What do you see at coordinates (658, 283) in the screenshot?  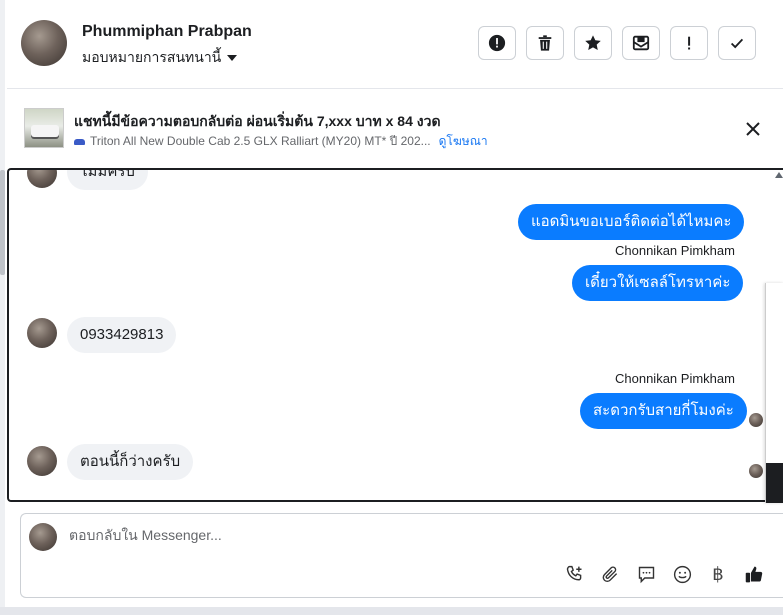 I see `message-bubble-outgoing: เดี๋ยวให้เซลล์โทรหาค่ะ` at bounding box center [658, 283].